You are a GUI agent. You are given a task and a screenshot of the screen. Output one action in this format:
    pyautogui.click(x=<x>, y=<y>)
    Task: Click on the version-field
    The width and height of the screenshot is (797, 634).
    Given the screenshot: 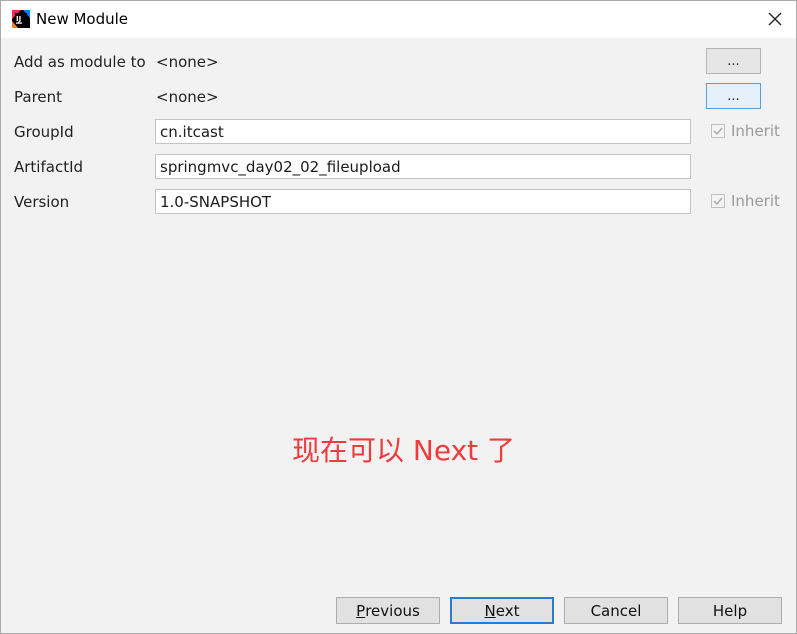 What is the action you would take?
    pyautogui.click(x=423, y=201)
    